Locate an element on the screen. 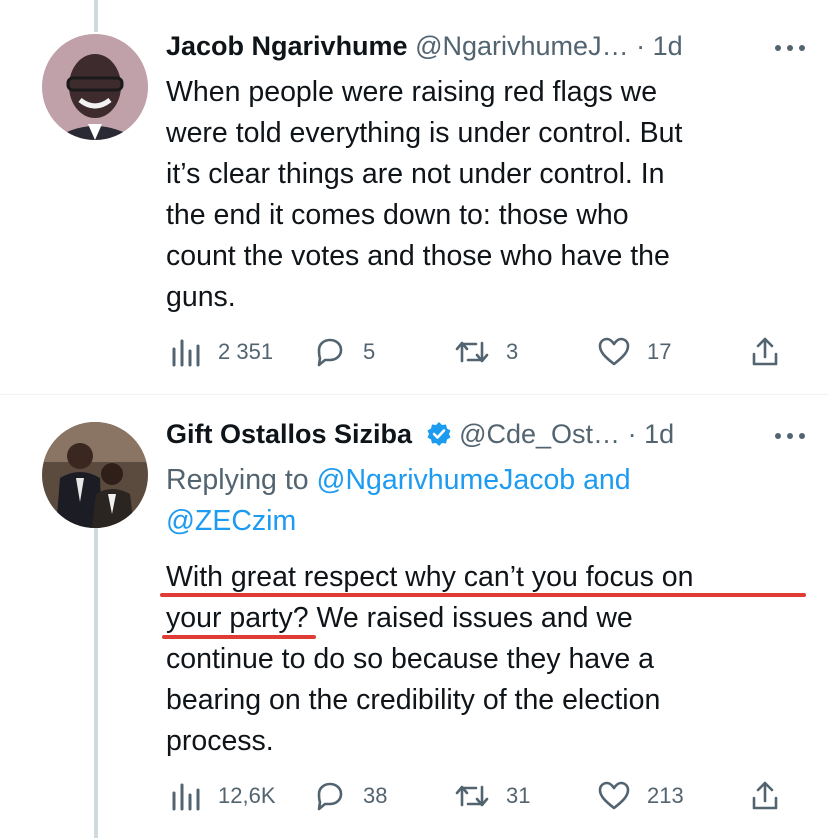 The image size is (828, 838). text-line: the end it comes down to: those who is located at coordinates (397, 215).